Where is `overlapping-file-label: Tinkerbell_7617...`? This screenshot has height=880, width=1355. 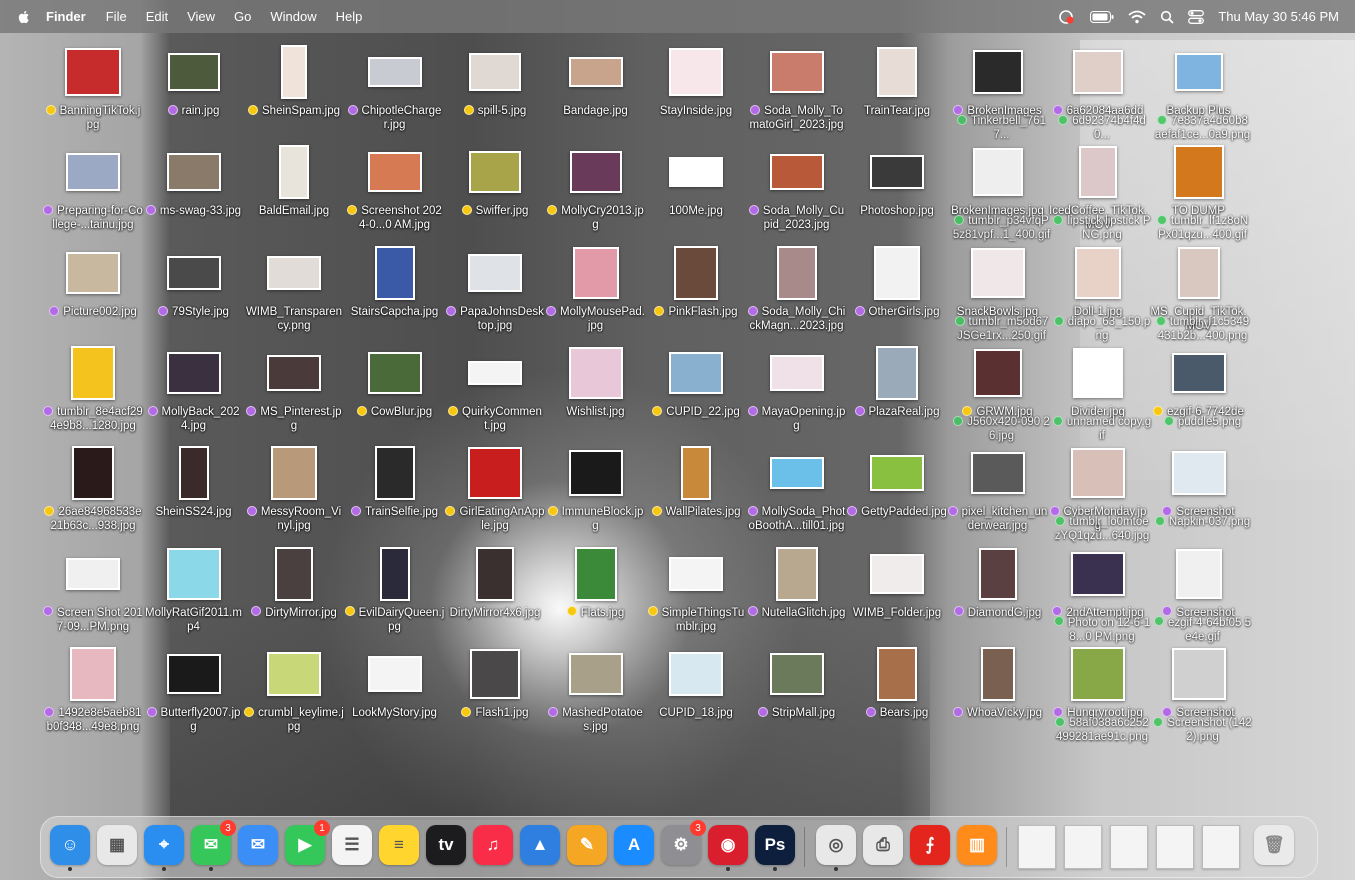 overlapping-file-label: Tinkerbell_7617... is located at coordinates (1002, 128).